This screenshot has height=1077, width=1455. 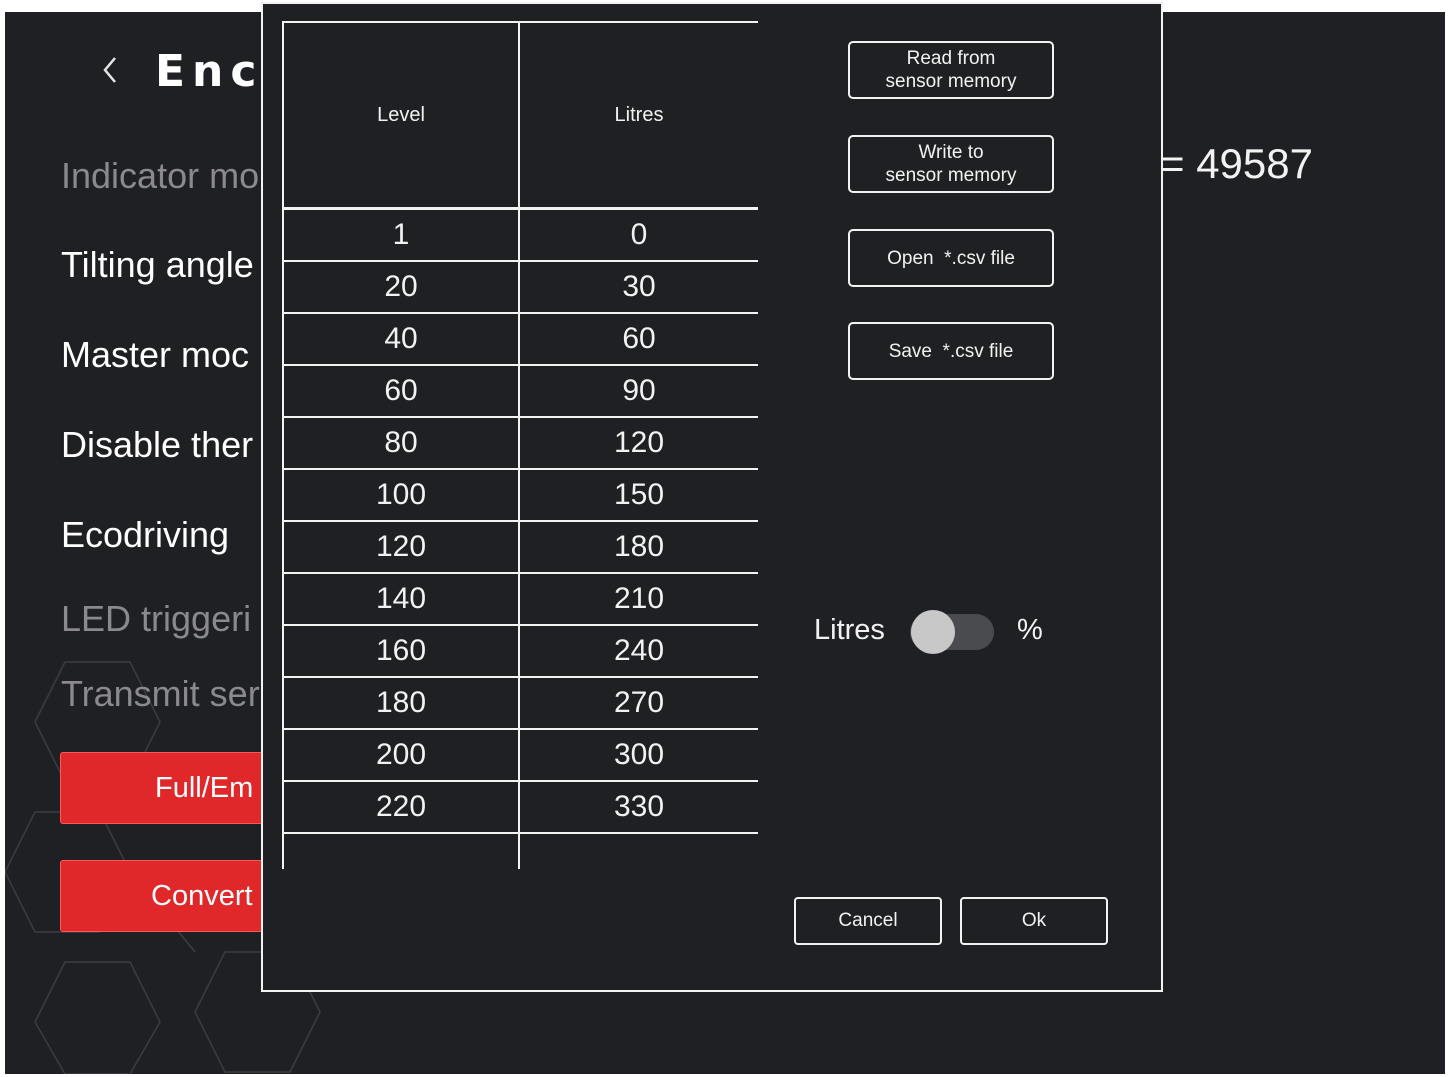 What do you see at coordinates (638, 495) in the screenshot?
I see `litres-cell: 150` at bounding box center [638, 495].